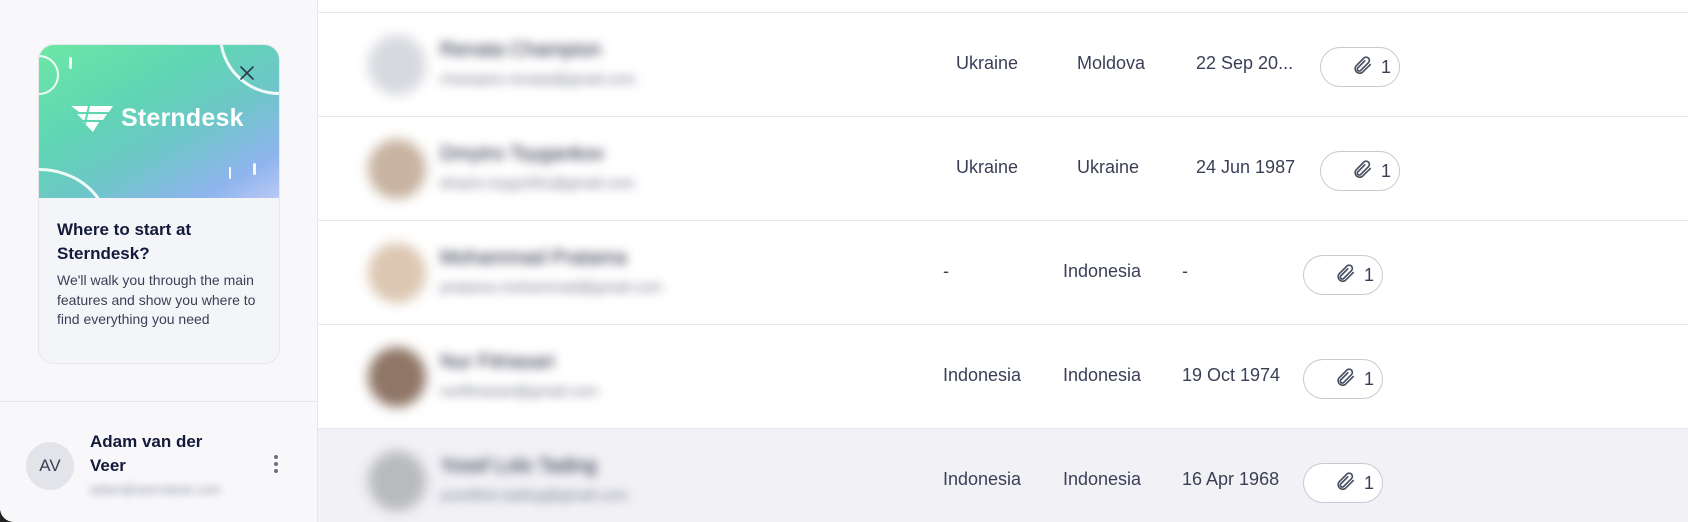 The image size is (1688, 522). I want to click on sterndesk-logo: Sterndesk, so click(156, 118).